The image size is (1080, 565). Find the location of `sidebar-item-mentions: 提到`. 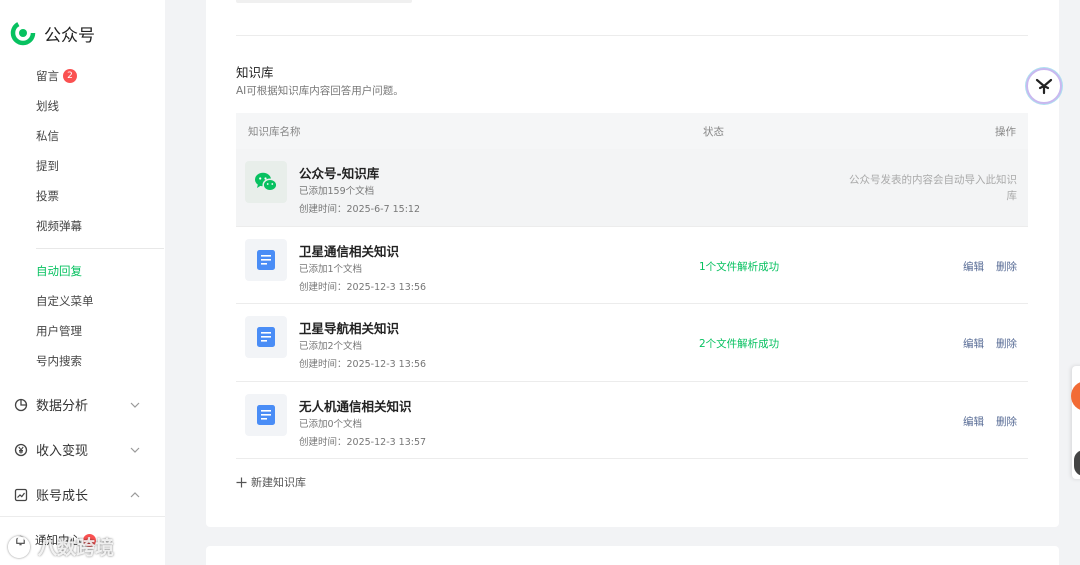

sidebar-item-mentions: 提到 is located at coordinates (47, 166).